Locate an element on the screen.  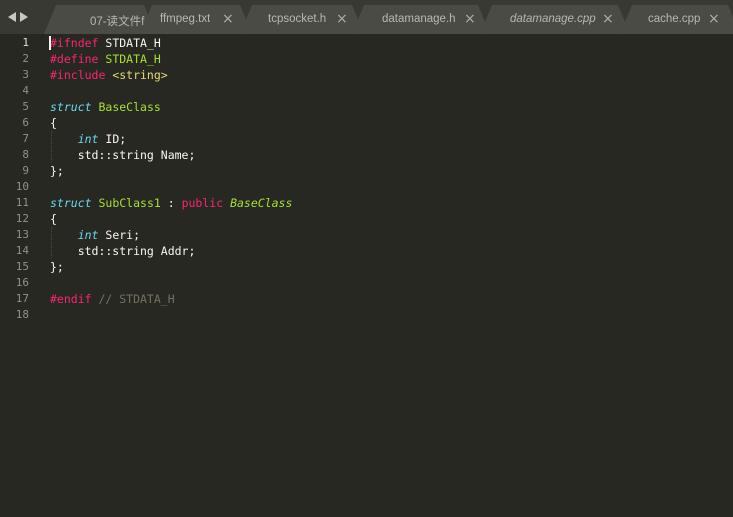
code-line: int Seri; is located at coordinates (95, 235).